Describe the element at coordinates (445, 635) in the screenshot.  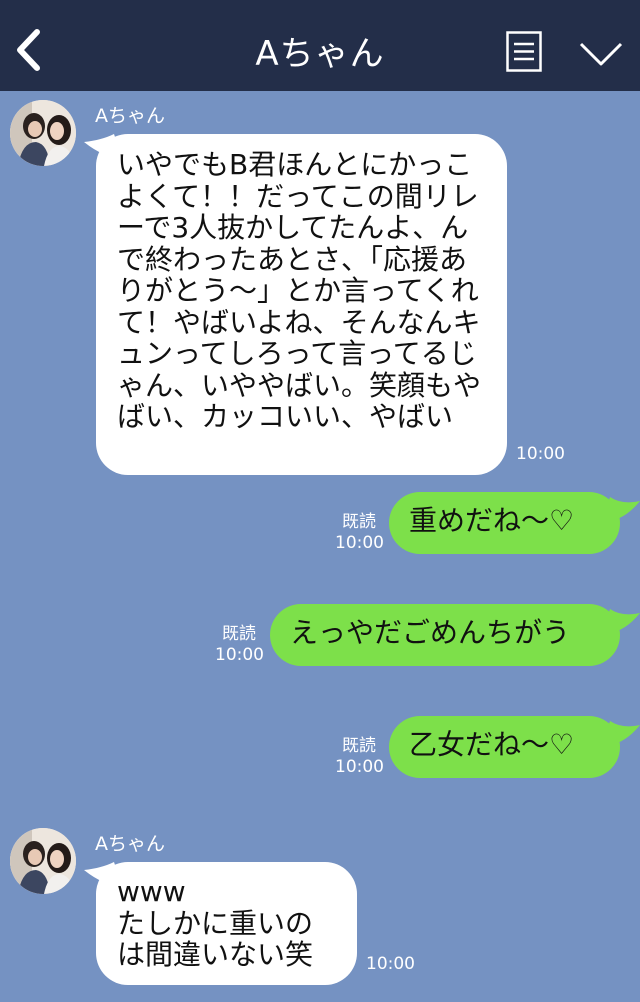
I see `message-bubble: えっやだごめんちがう` at that location.